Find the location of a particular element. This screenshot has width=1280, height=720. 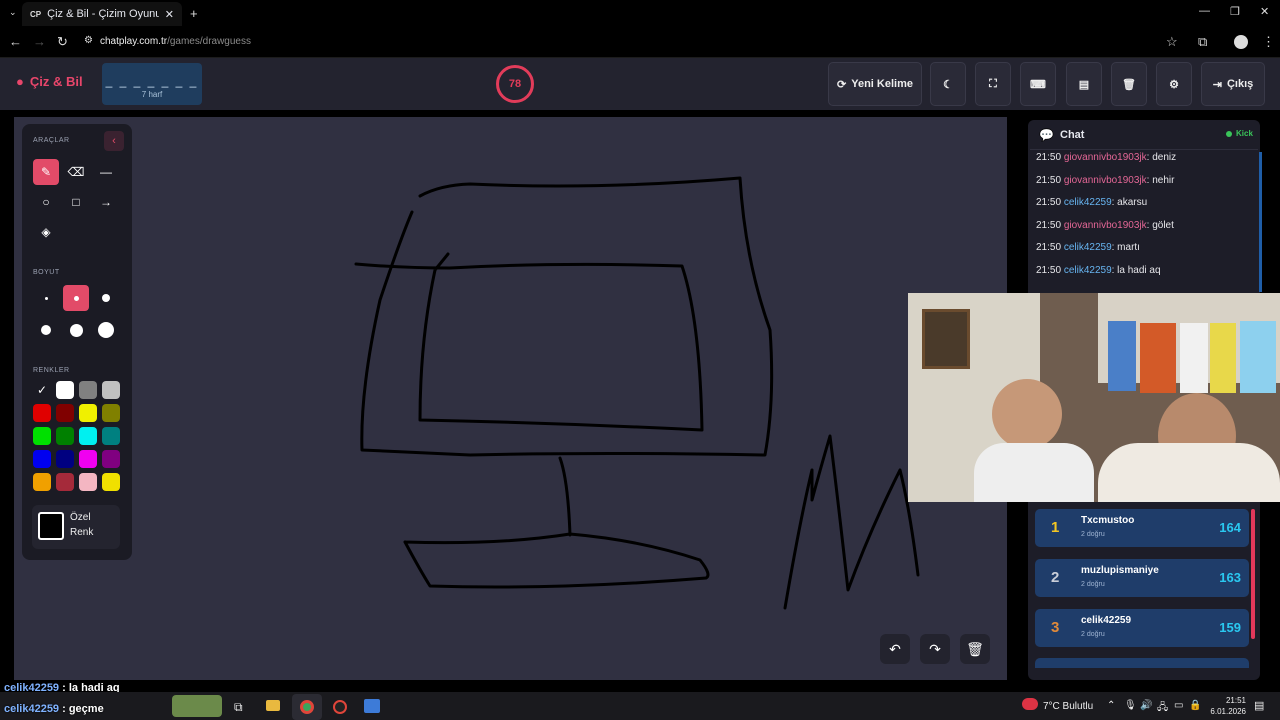

trash-icon: 🗑 is located at coordinates (975, 648).